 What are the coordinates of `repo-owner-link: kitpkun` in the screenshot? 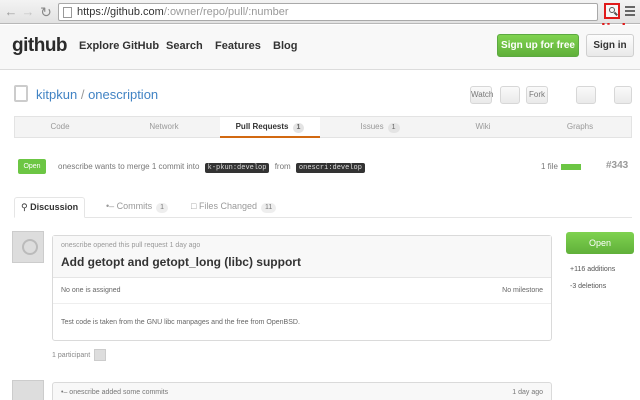 It's located at (56, 94).